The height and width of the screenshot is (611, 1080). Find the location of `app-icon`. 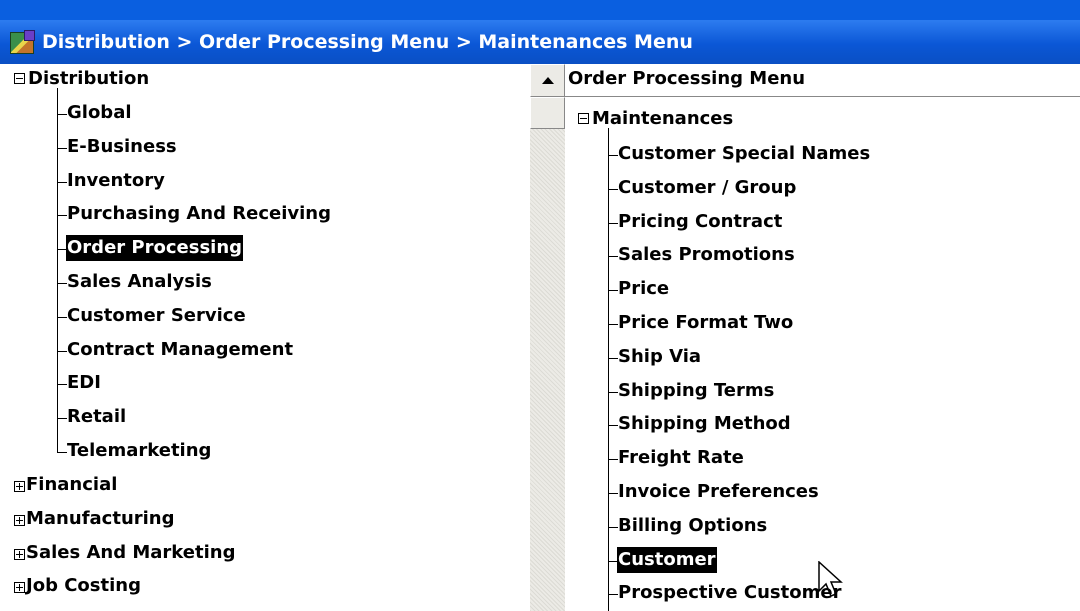

app-icon is located at coordinates (22, 42).